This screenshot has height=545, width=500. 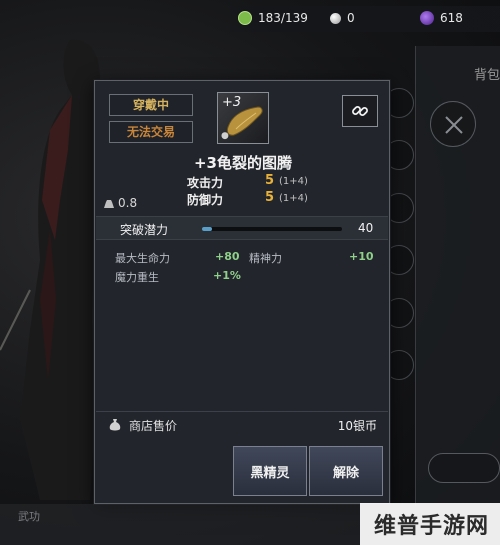 I want to click on potential-progress-fill, so click(x=207, y=229).